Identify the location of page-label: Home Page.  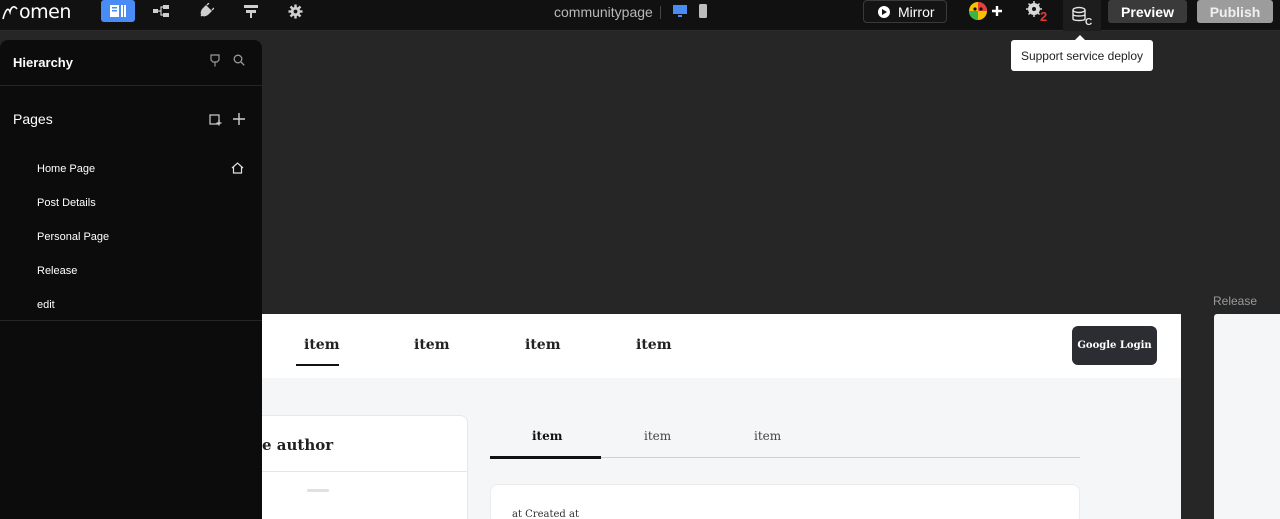
(66, 169).